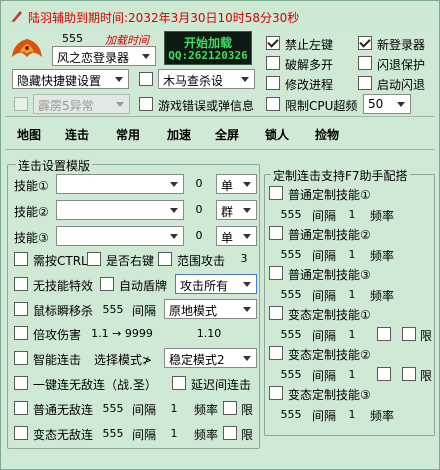 The height and width of the screenshot is (470, 440). Describe the element at coordinates (230, 433) in the screenshot. I see `mutant-invincible-limit-checkbox` at that location.